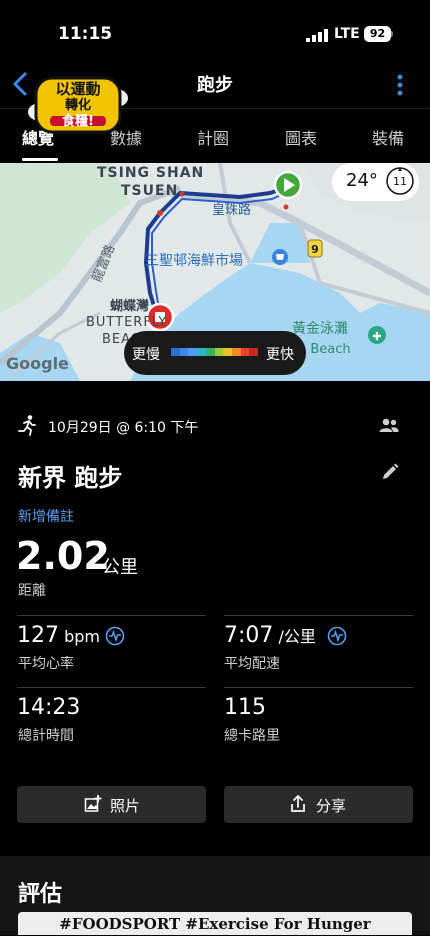 The image size is (430, 936). What do you see at coordinates (150, 173) in the screenshot?
I see `map-label-tsing-shan: TSING SHAN` at bounding box center [150, 173].